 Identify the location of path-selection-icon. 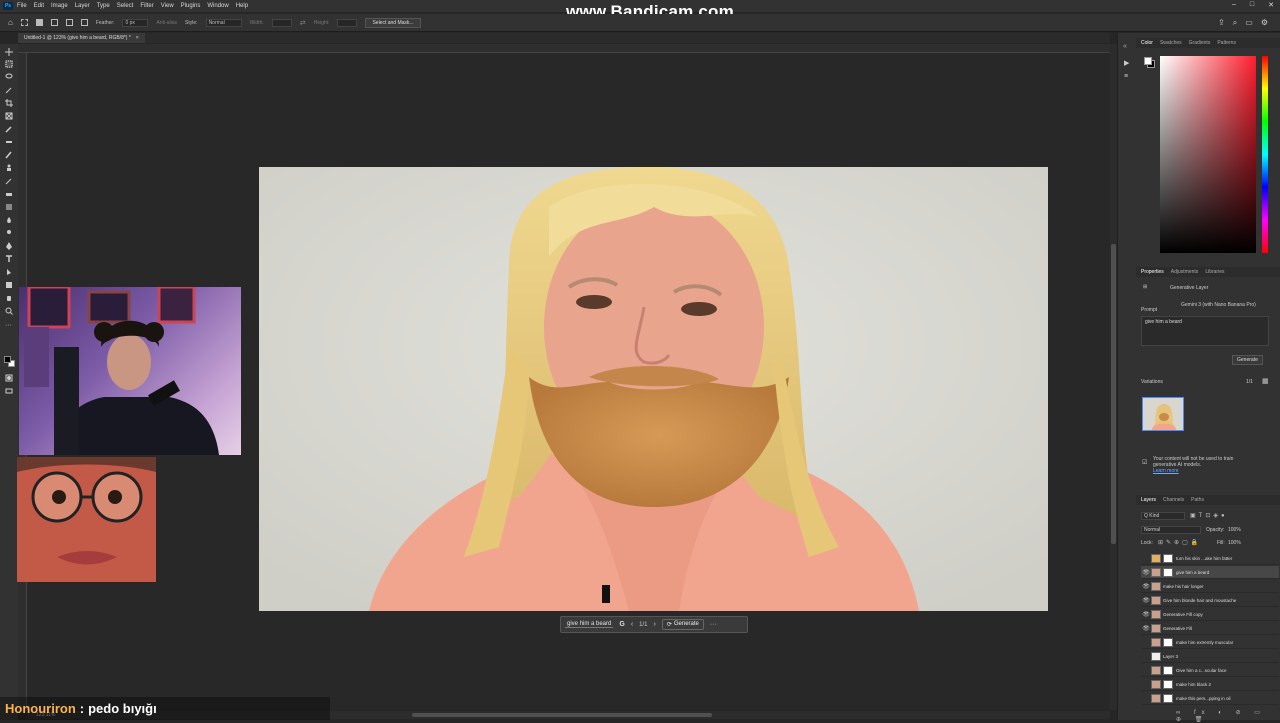
(9, 272).